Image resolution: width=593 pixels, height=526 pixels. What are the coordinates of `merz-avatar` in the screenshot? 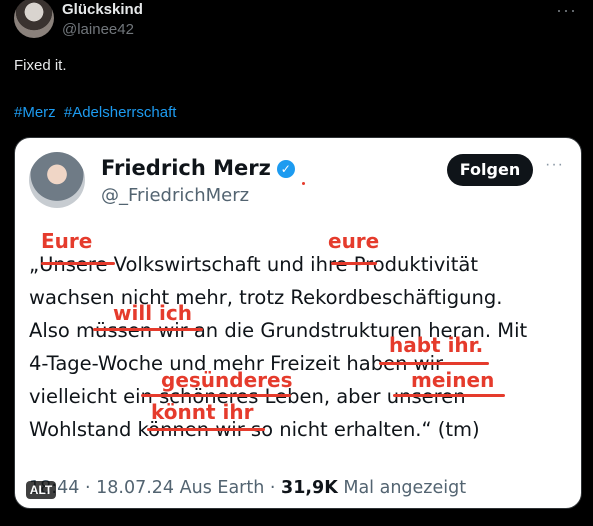 It's located at (57, 180).